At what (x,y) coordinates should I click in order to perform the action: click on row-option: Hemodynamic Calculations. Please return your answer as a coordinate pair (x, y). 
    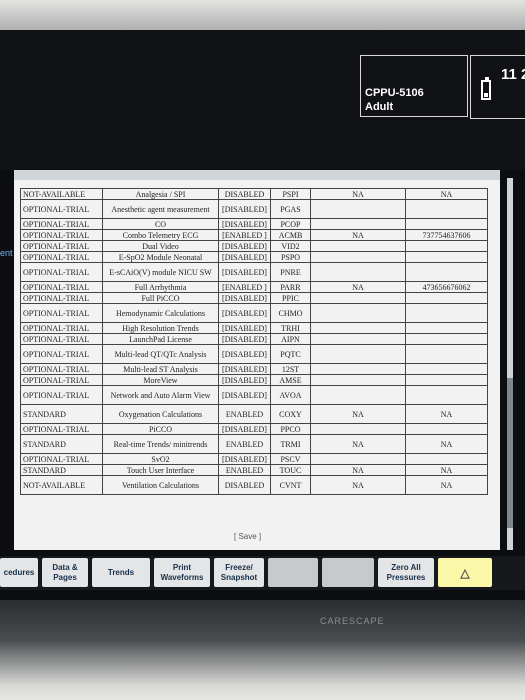
    Looking at the image, I should click on (160, 313).